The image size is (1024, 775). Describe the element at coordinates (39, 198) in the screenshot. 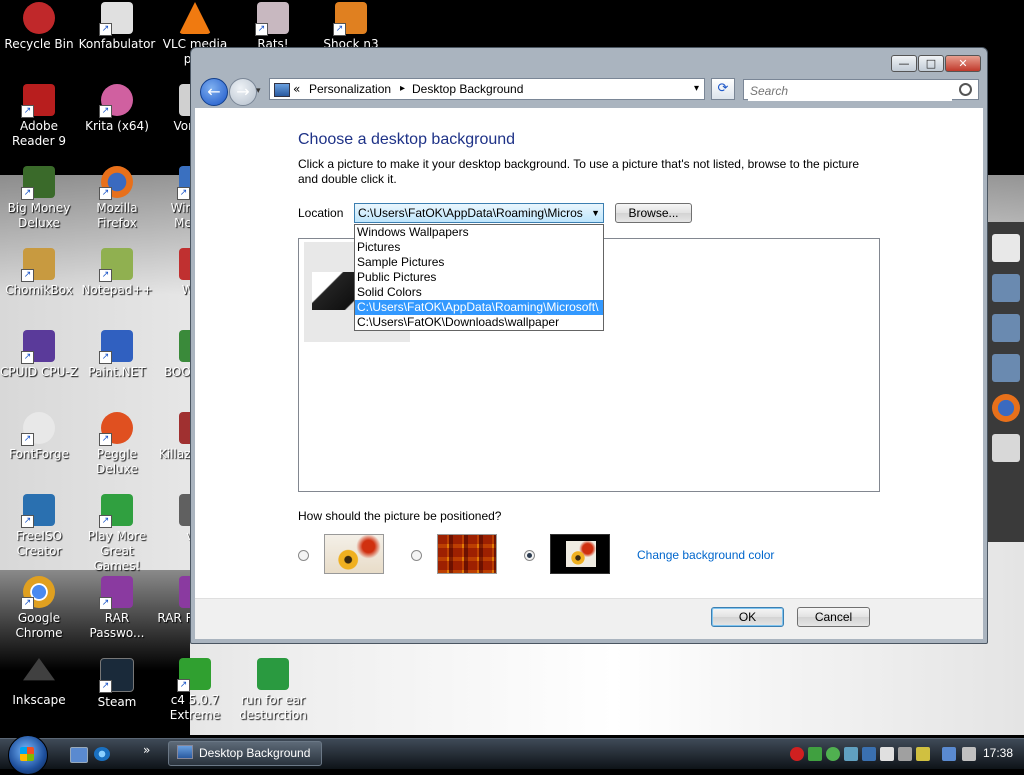

I see `desktop-icon-big-money: ↗ Big Money Deluxe` at that location.